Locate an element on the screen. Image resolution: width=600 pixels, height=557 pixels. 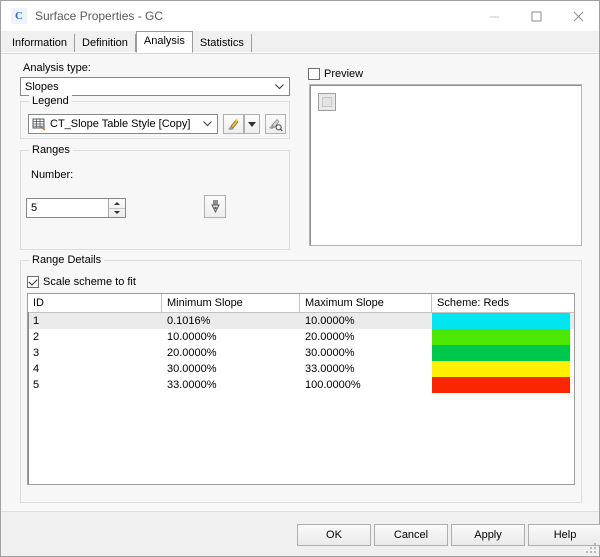
resize-grip-icon is located at coordinates (591, 548).